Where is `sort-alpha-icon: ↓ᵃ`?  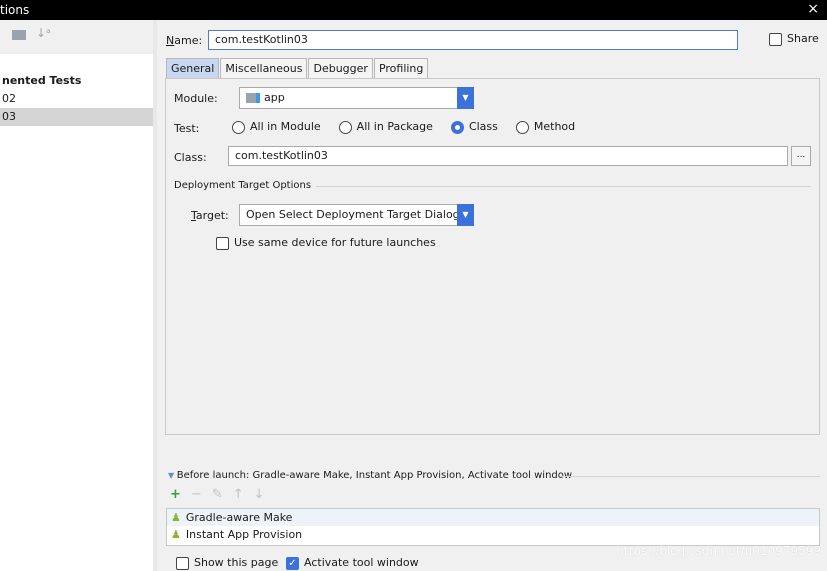
sort-alpha-icon: ↓ᵃ is located at coordinates (43, 33).